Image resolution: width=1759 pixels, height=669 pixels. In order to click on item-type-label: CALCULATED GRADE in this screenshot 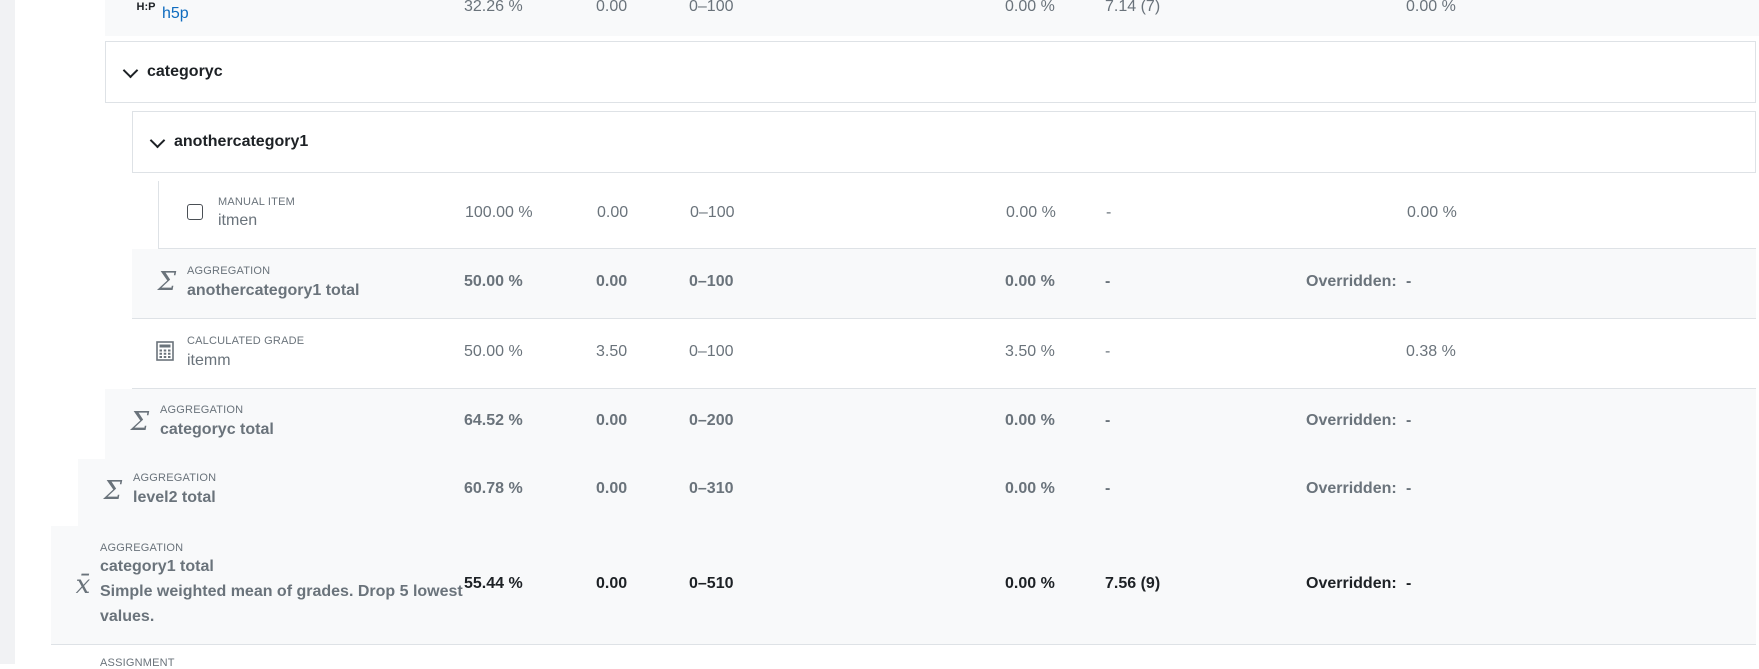, I will do `click(246, 341)`.